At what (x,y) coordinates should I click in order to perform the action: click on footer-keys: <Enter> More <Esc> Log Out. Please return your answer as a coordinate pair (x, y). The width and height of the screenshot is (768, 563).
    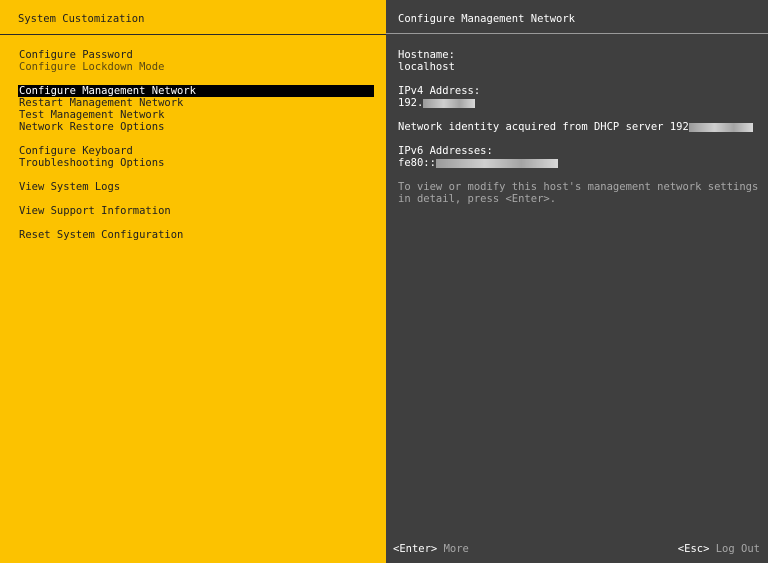
    Looking at the image, I should click on (577, 550).